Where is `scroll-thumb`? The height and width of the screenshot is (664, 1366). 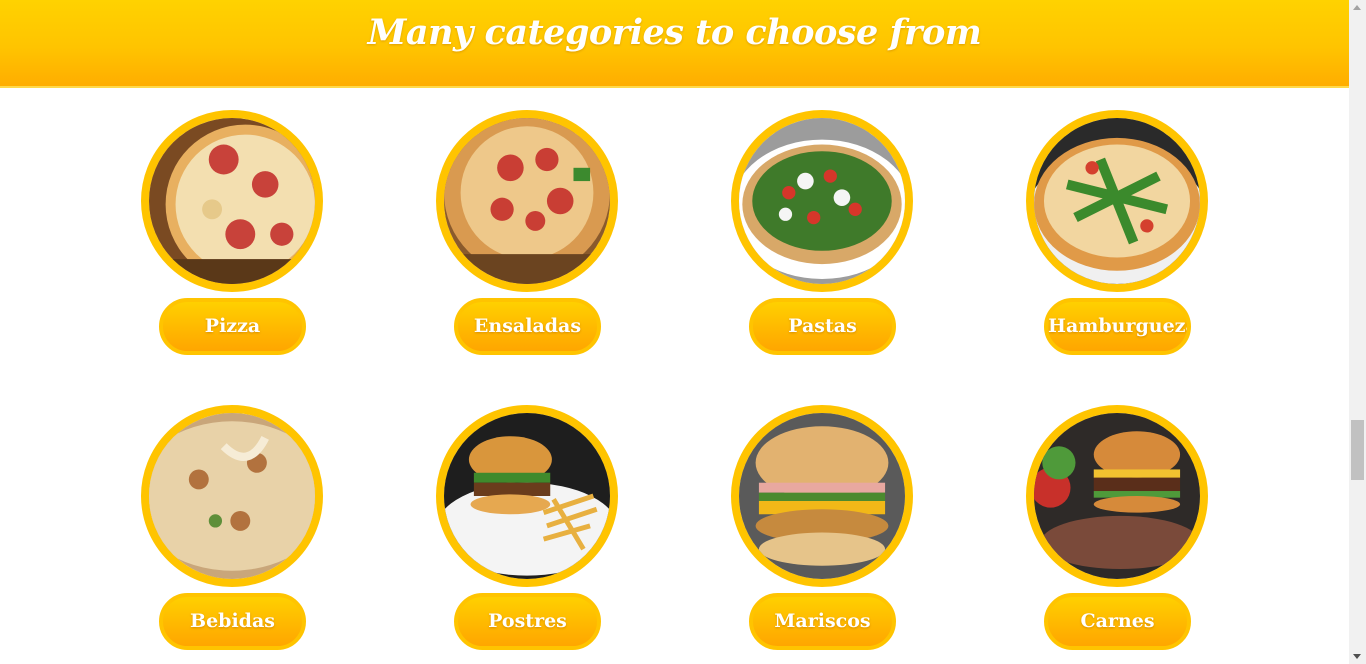
scroll-thumb is located at coordinates (1357, 450).